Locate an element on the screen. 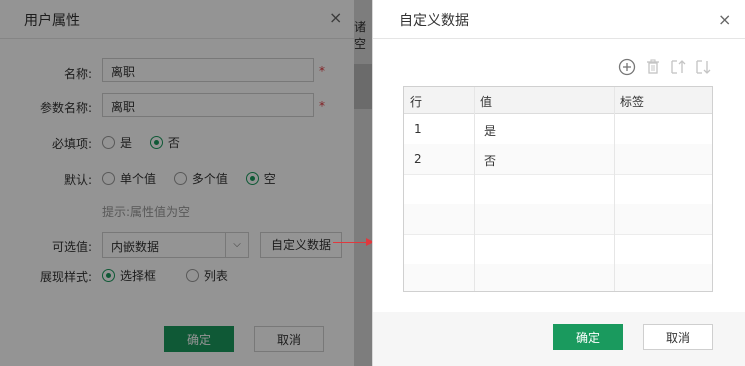 Image resolution: width=745 pixels, height=366 pixels. close-icon: × is located at coordinates (724, 19).